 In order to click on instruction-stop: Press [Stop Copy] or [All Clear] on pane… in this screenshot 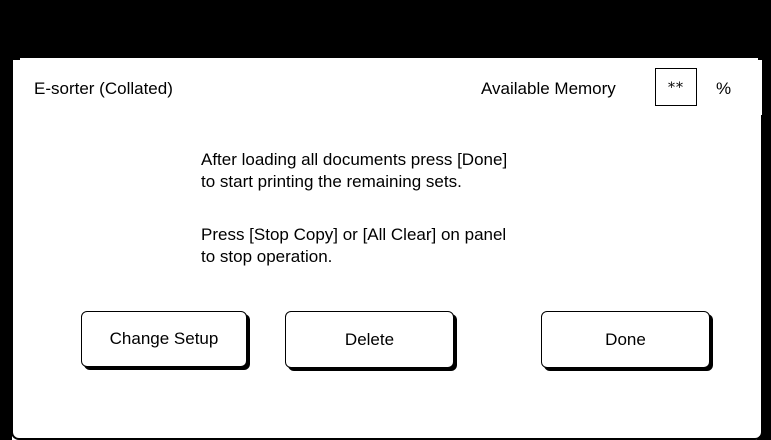, I will do `click(353, 246)`.